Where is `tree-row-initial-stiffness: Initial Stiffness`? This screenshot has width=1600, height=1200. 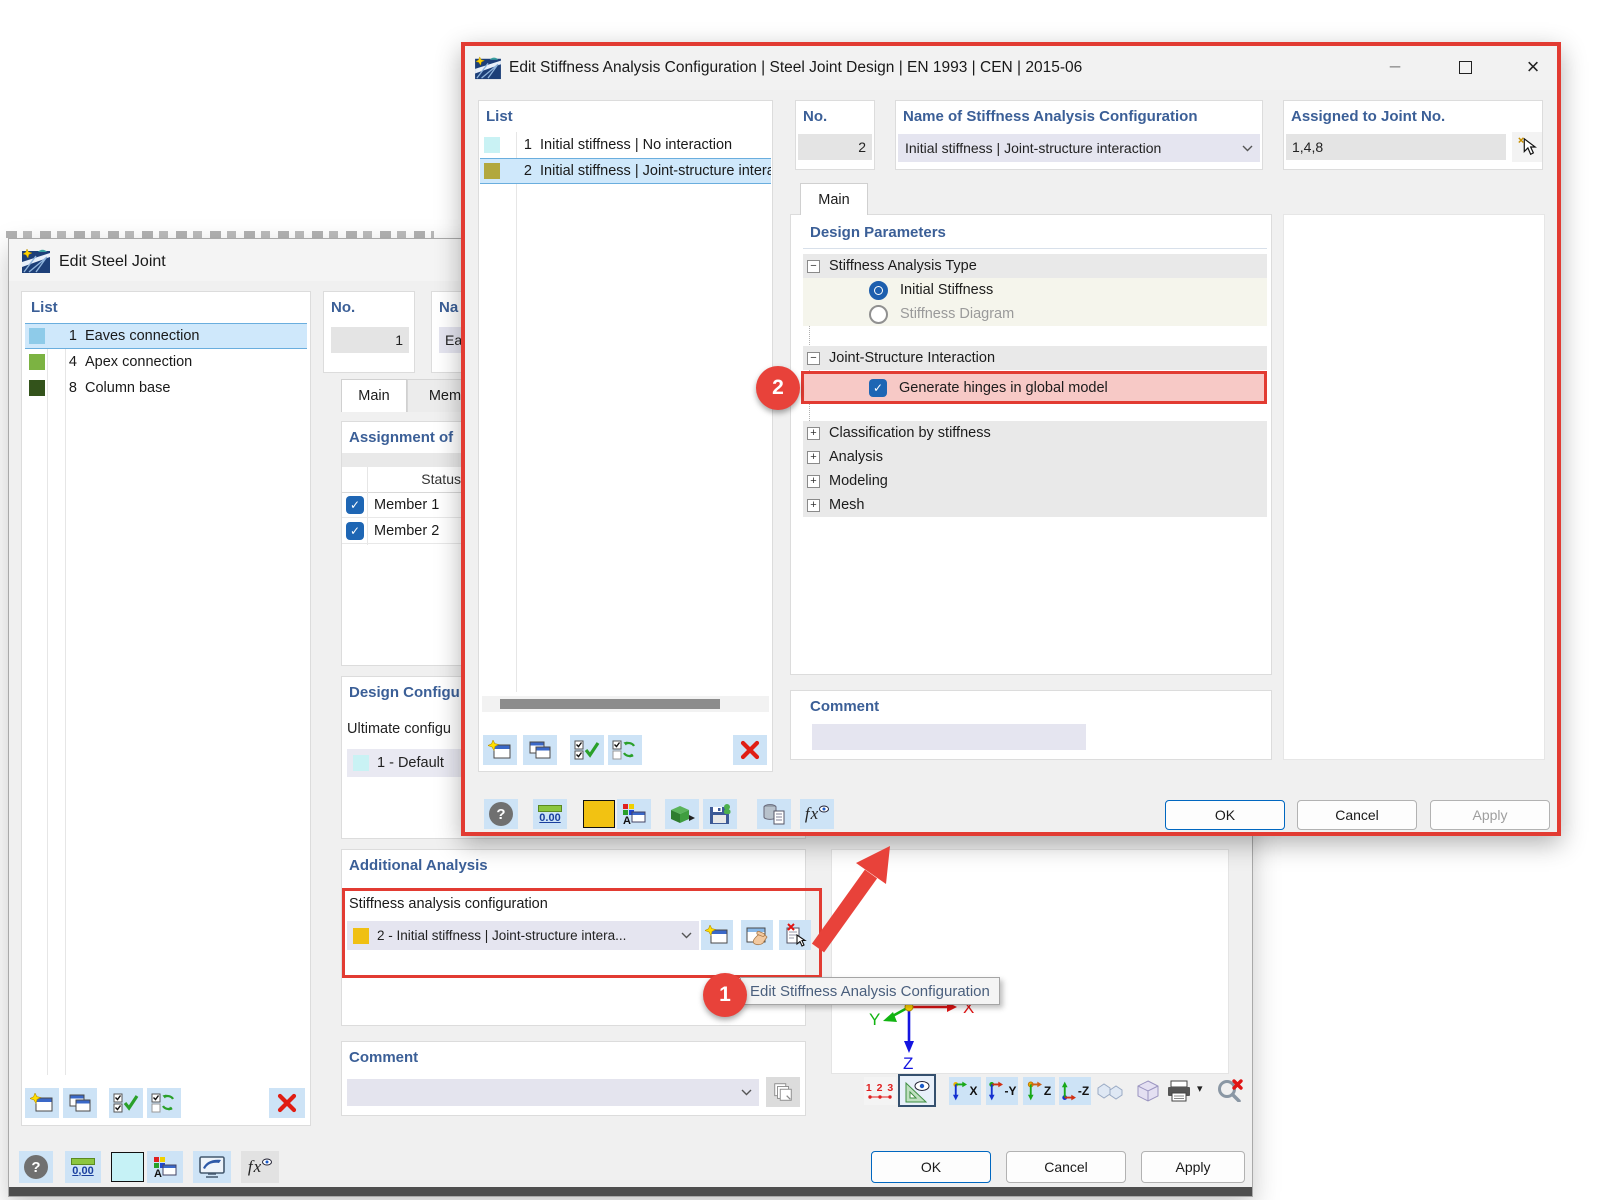 tree-row-initial-stiffness: Initial Stiffness is located at coordinates (1035, 290).